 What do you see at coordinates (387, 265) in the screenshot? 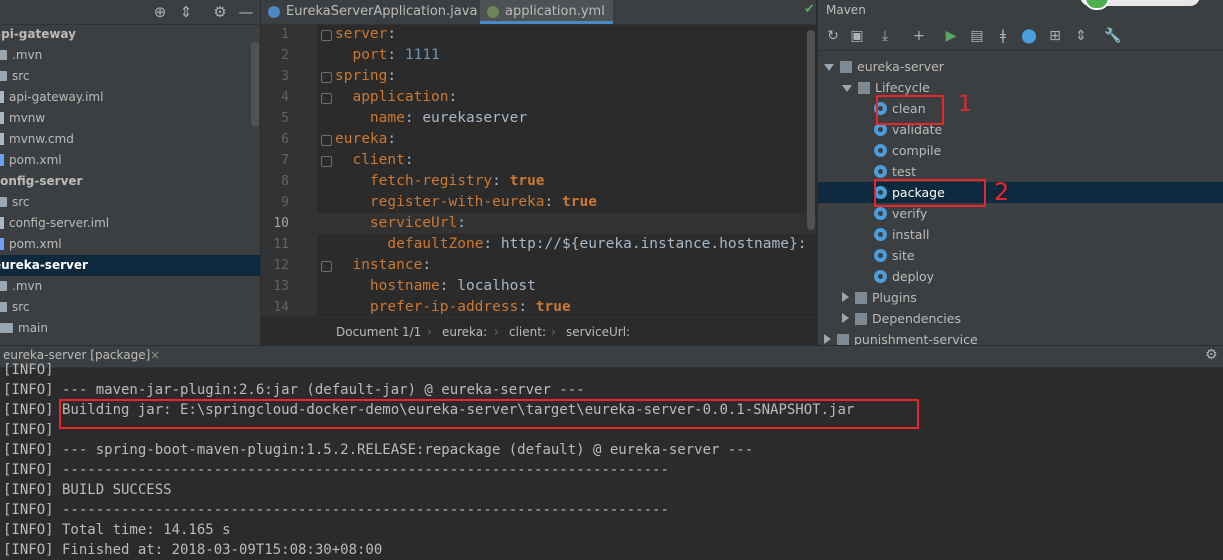
I see `yaml-key: instance` at bounding box center [387, 265].